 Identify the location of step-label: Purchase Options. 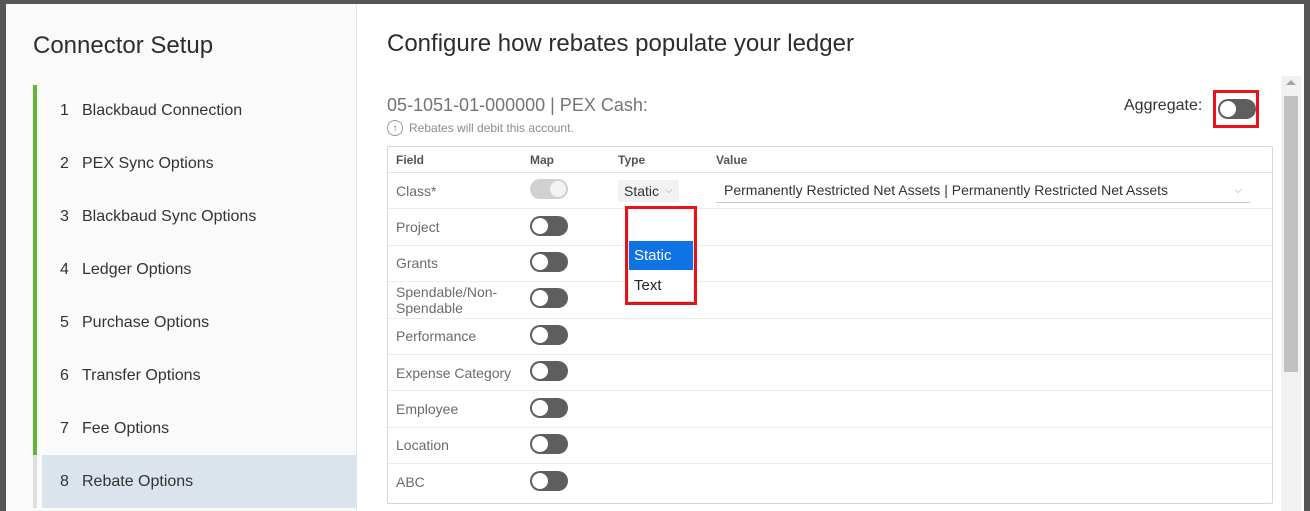
(146, 322).